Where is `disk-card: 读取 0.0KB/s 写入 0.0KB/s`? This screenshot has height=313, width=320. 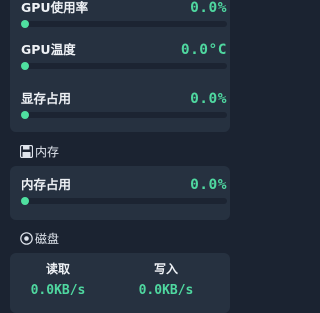 disk-card: 读取 0.0KB/s 写入 0.0KB/s is located at coordinates (120, 283).